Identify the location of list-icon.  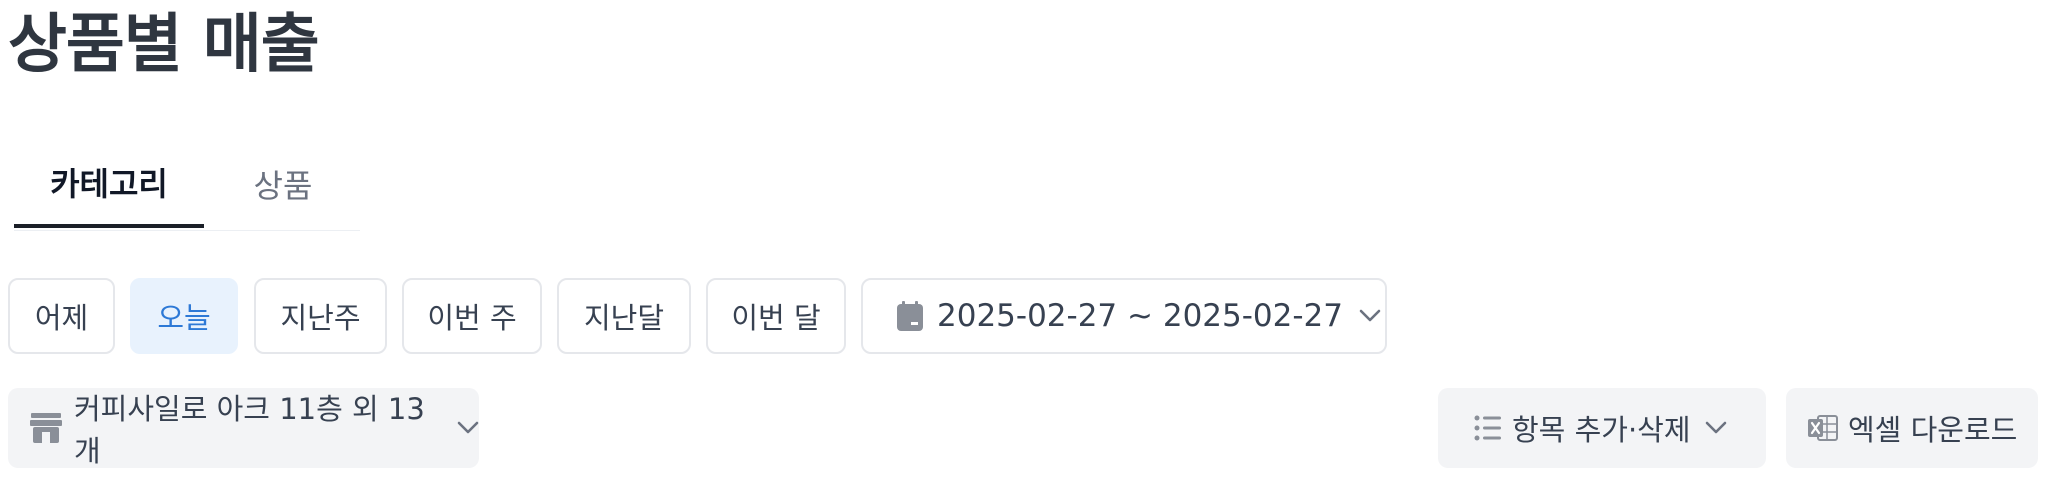
(1488, 428).